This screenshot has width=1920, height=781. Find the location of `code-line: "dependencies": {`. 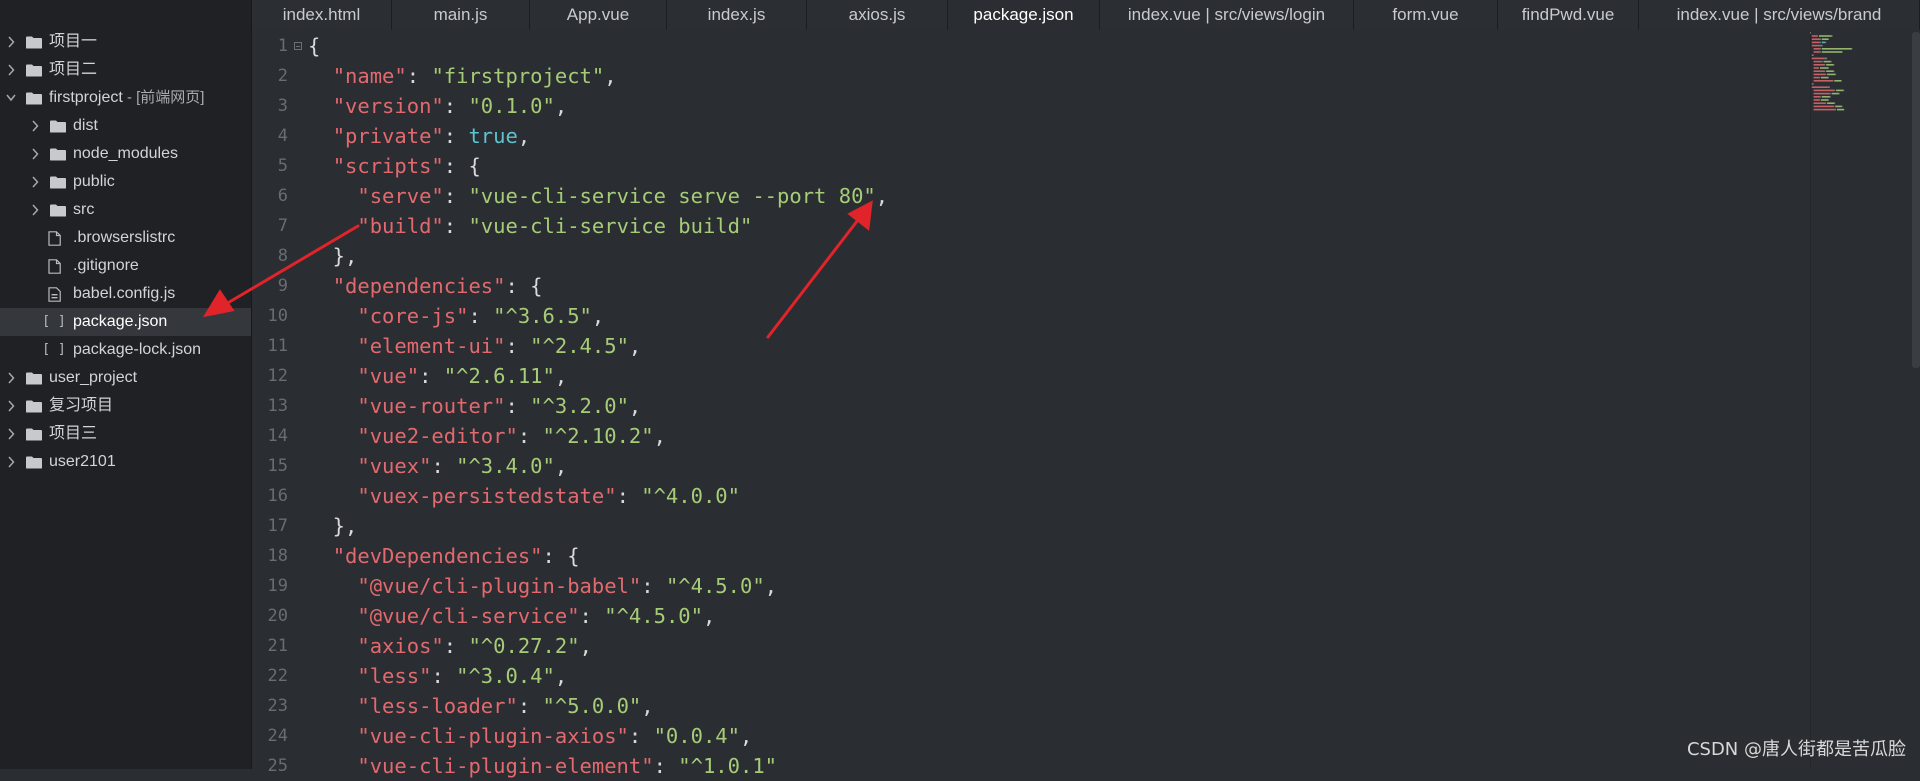

code-line: "dependencies": { is located at coordinates (425, 286).